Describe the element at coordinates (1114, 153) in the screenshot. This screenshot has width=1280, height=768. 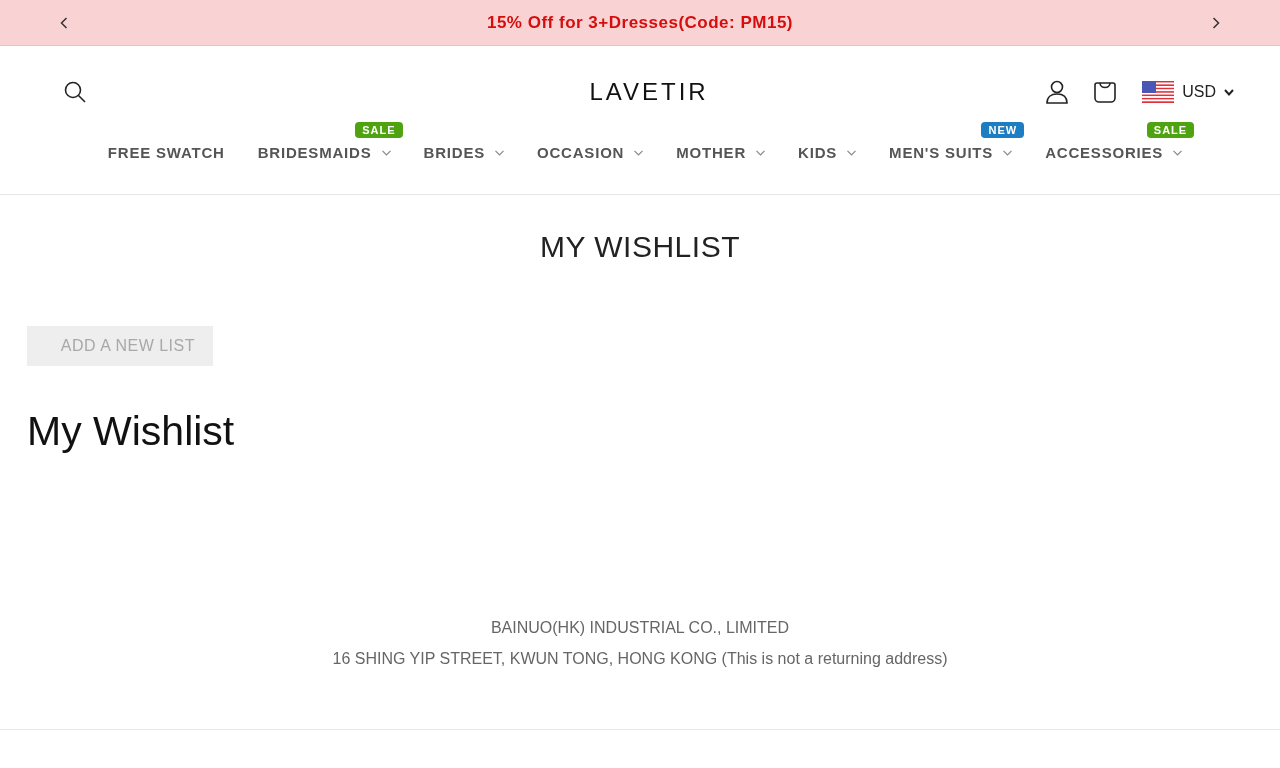
I see `nav-link: ACCESSORIES` at that location.